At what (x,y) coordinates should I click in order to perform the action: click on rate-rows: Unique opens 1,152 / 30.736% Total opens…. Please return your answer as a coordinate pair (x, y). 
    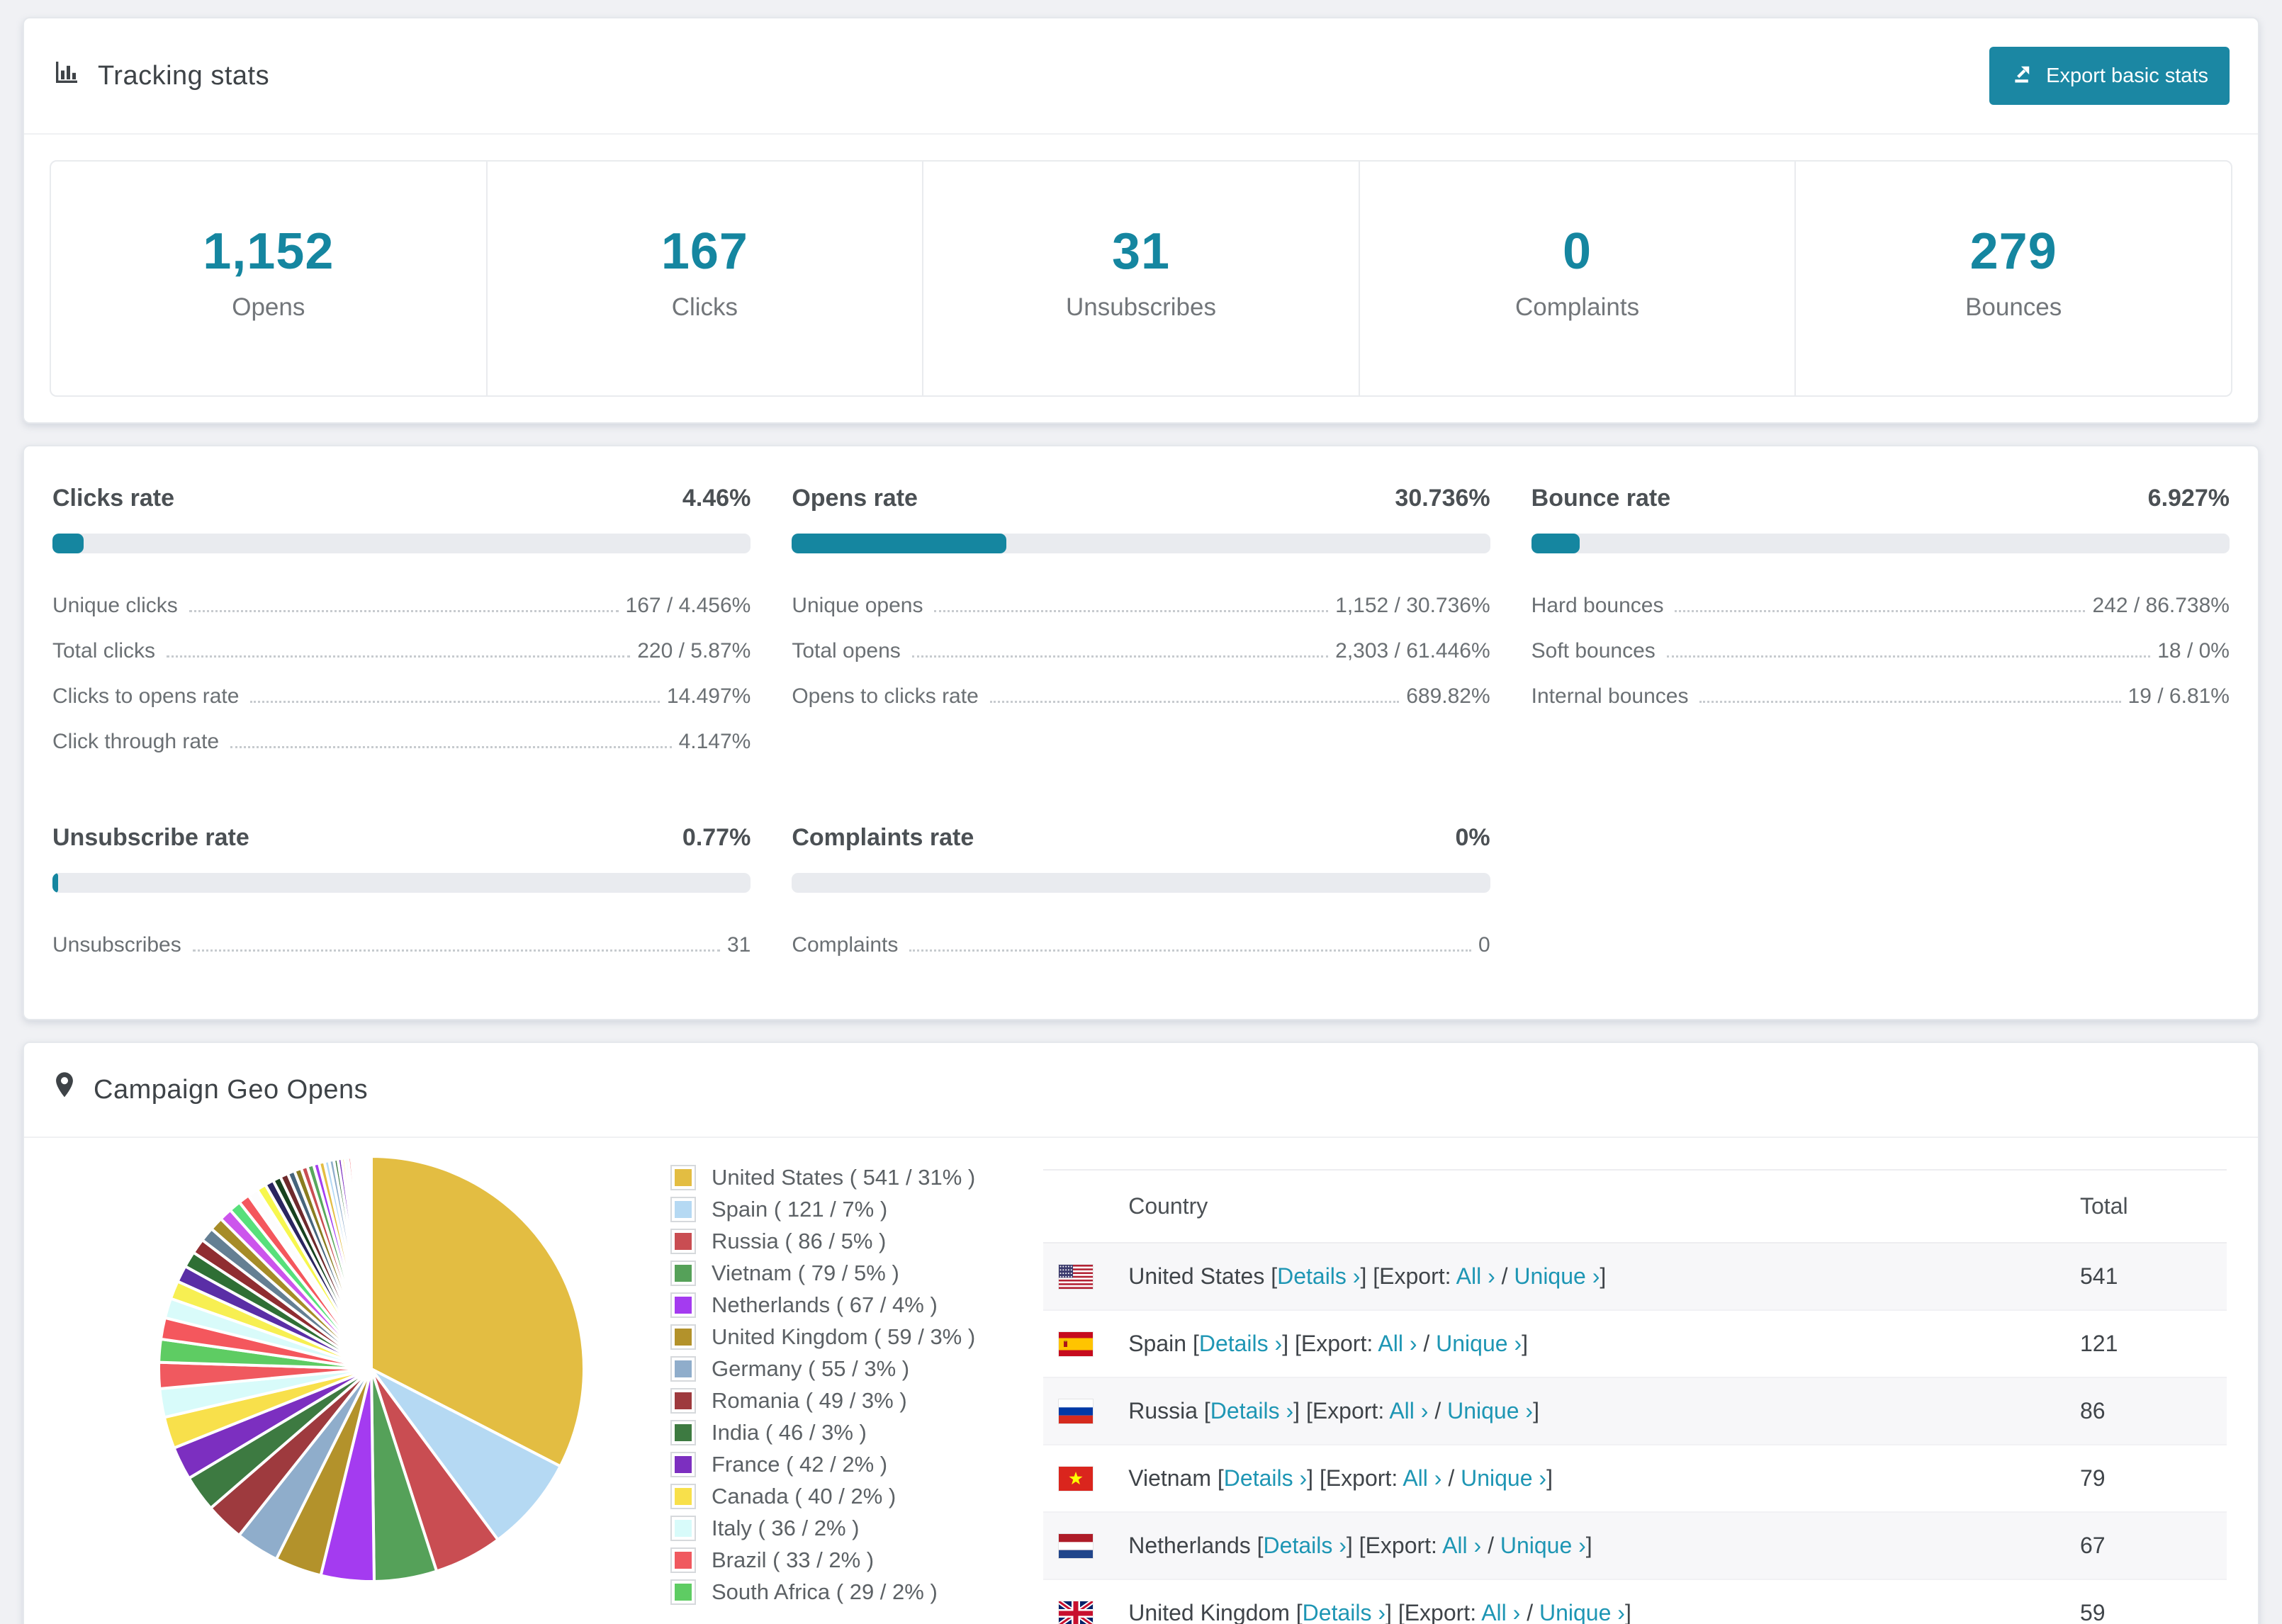
    Looking at the image, I should click on (1141, 651).